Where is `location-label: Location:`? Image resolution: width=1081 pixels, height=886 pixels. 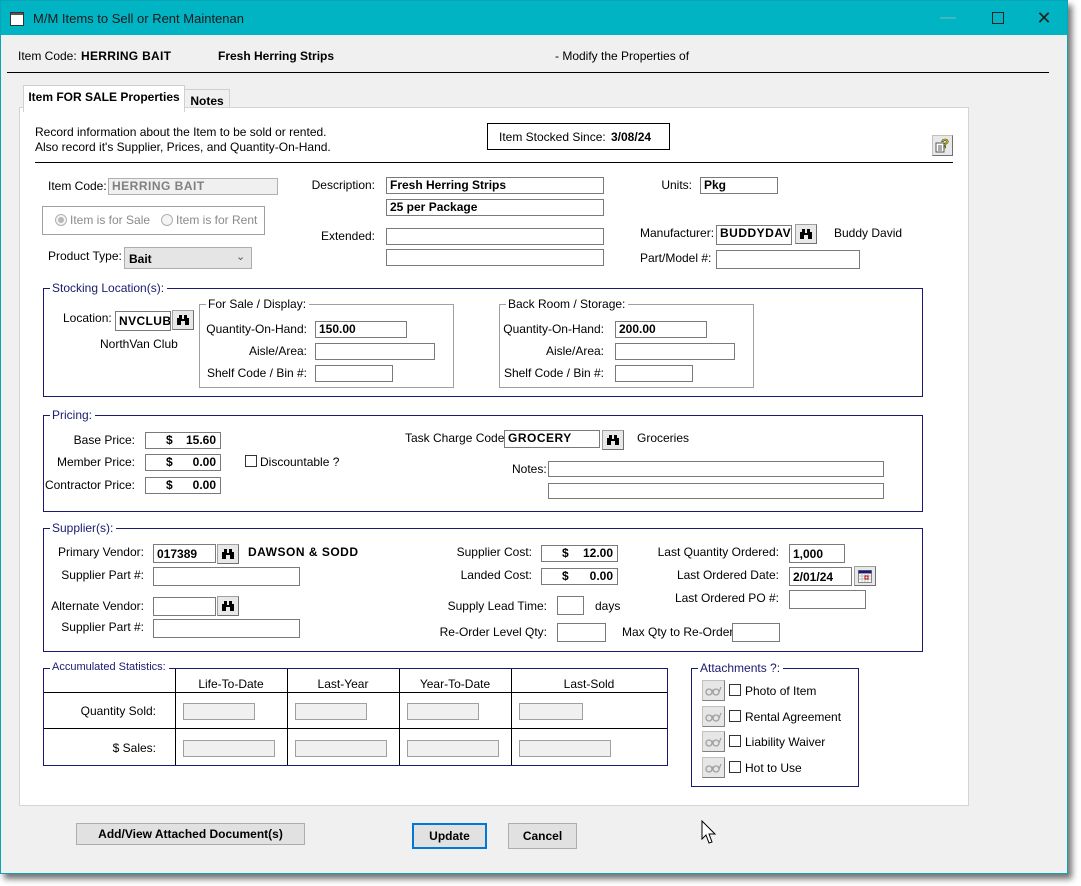
location-label: Location: is located at coordinates (87, 318).